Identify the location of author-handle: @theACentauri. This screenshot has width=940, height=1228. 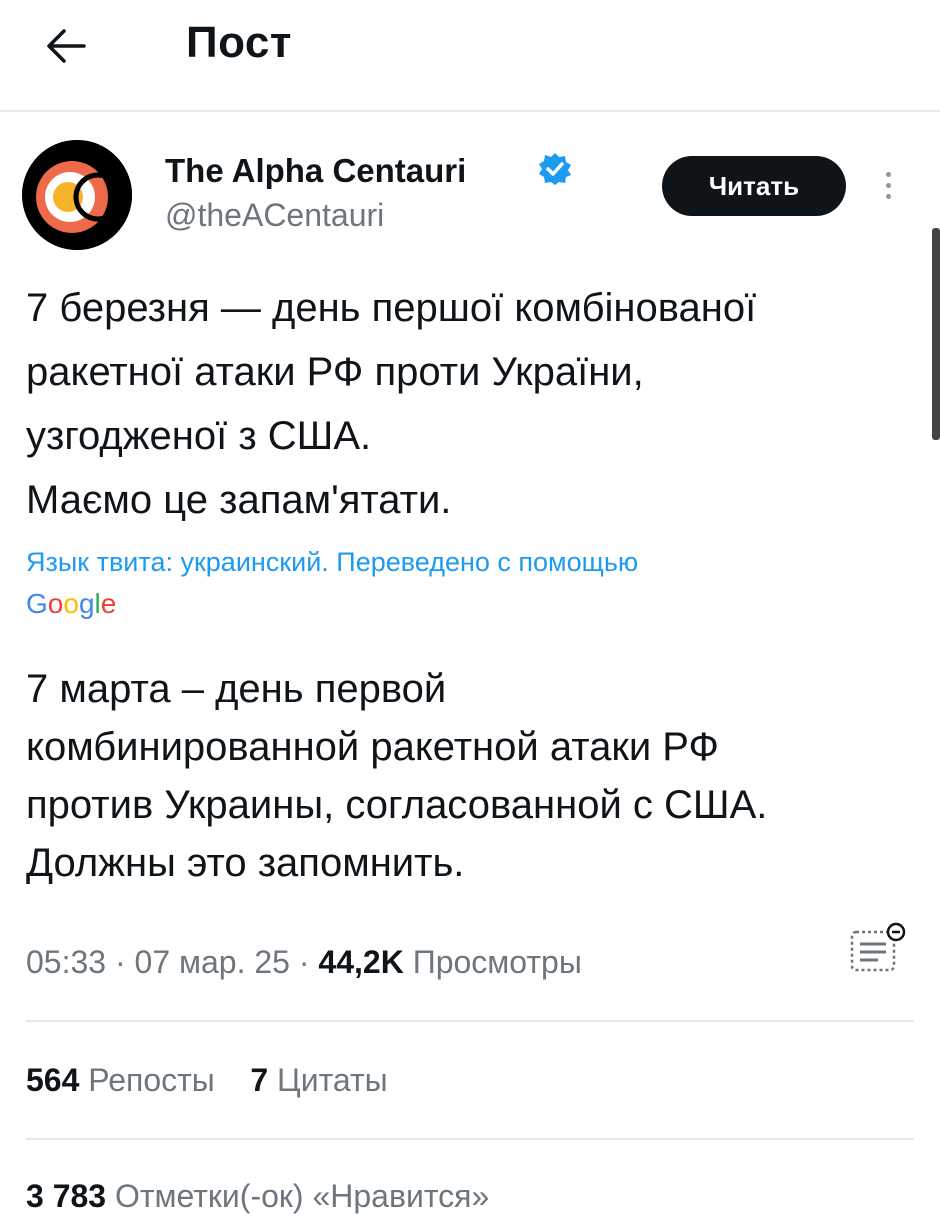
(274, 215).